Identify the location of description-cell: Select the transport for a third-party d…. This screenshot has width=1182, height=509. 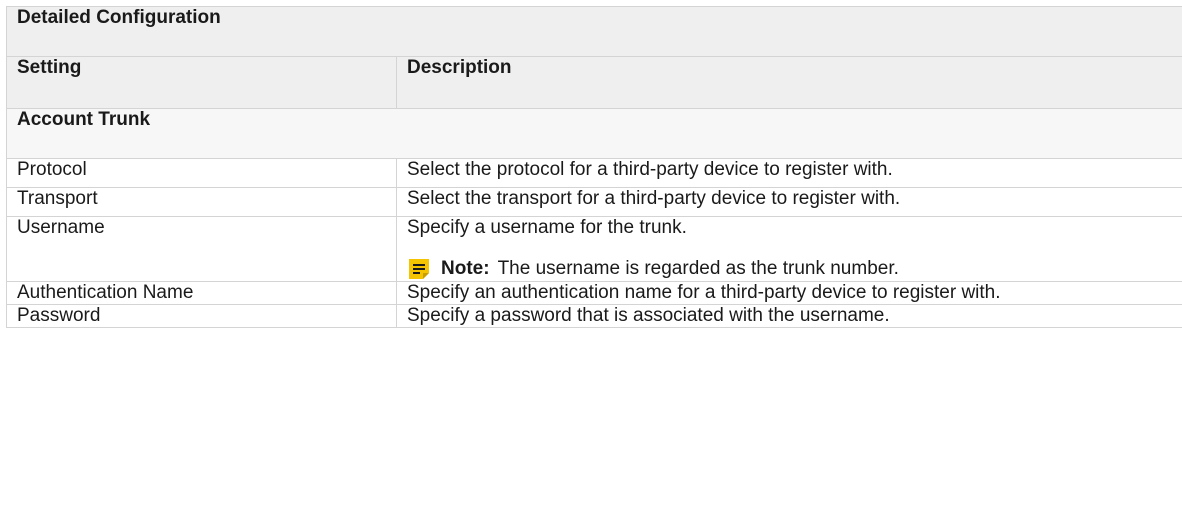
(788, 202).